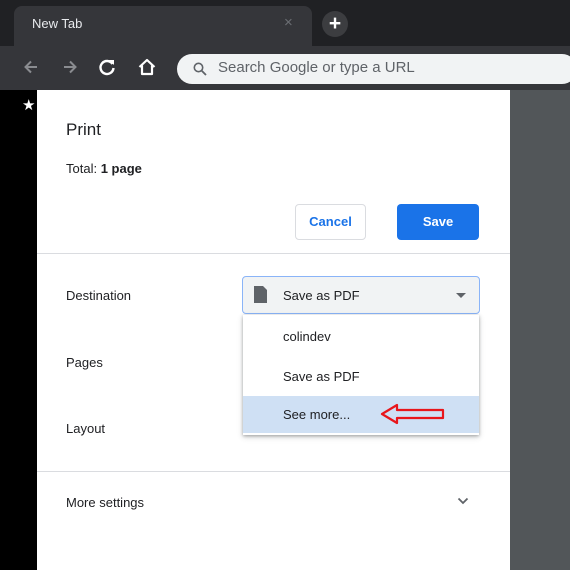 This screenshot has height=570, width=570. I want to click on dialog-title: Print, so click(83, 129).